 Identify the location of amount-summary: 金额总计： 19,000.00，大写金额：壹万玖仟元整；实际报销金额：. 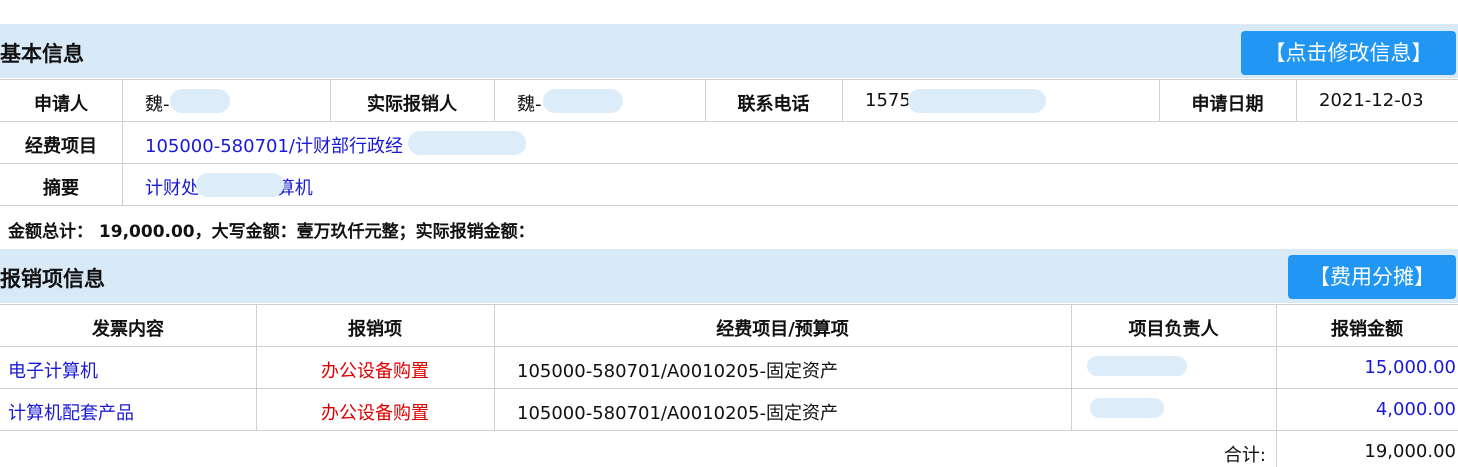
(271, 232).